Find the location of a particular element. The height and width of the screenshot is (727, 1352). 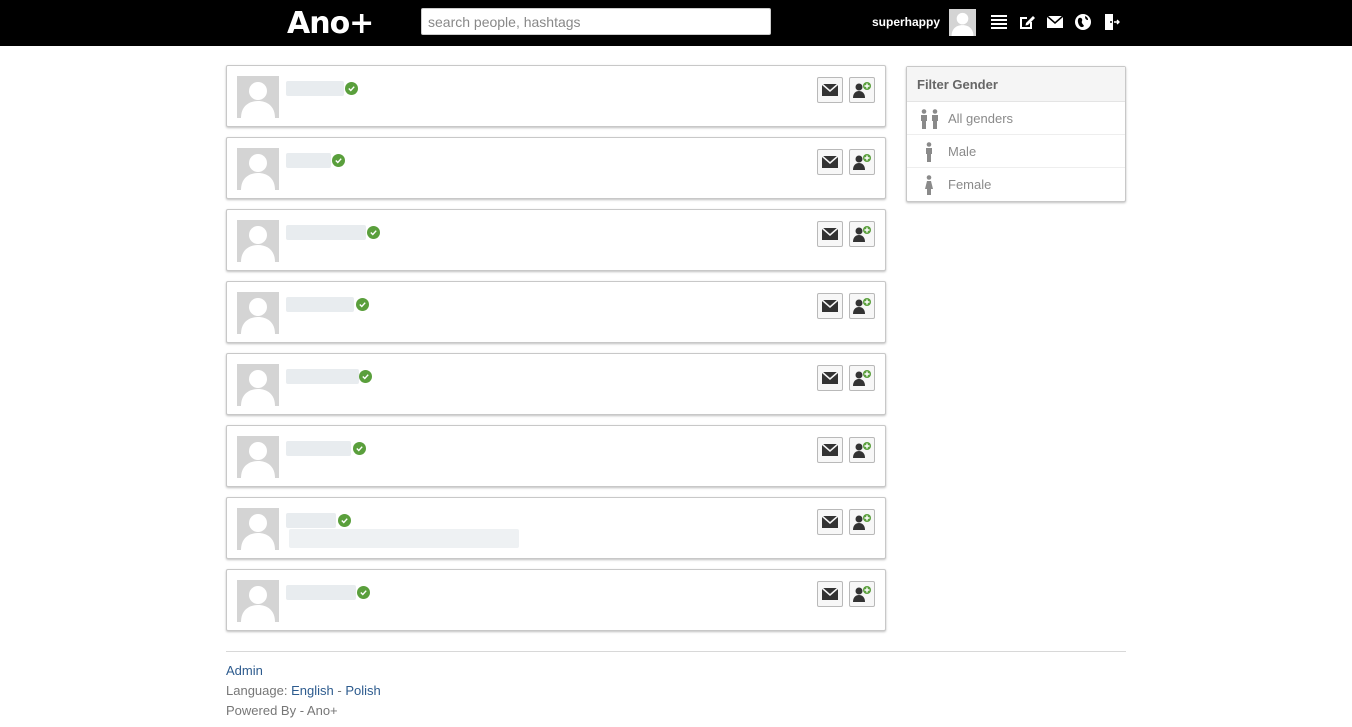

filter-option-label: Male is located at coordinates (962, 151).